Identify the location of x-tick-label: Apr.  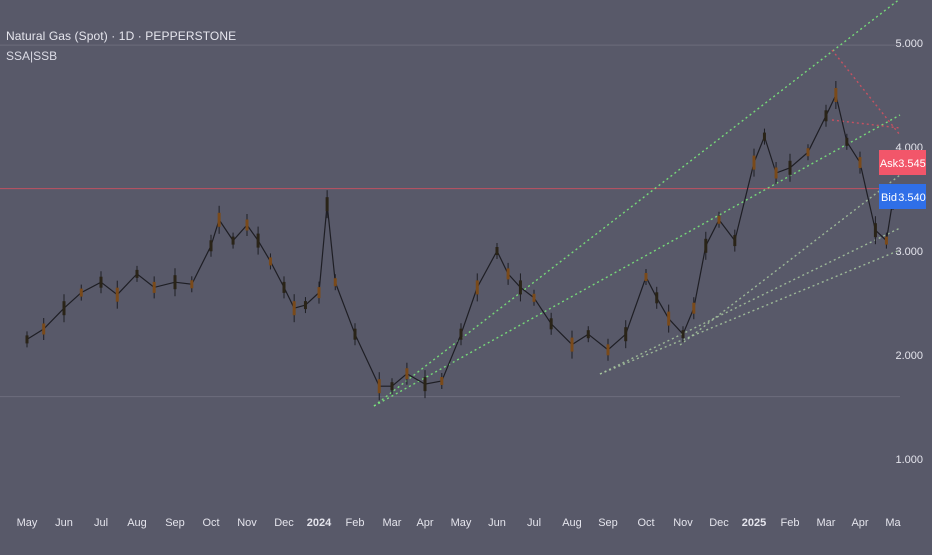
(424, 523).